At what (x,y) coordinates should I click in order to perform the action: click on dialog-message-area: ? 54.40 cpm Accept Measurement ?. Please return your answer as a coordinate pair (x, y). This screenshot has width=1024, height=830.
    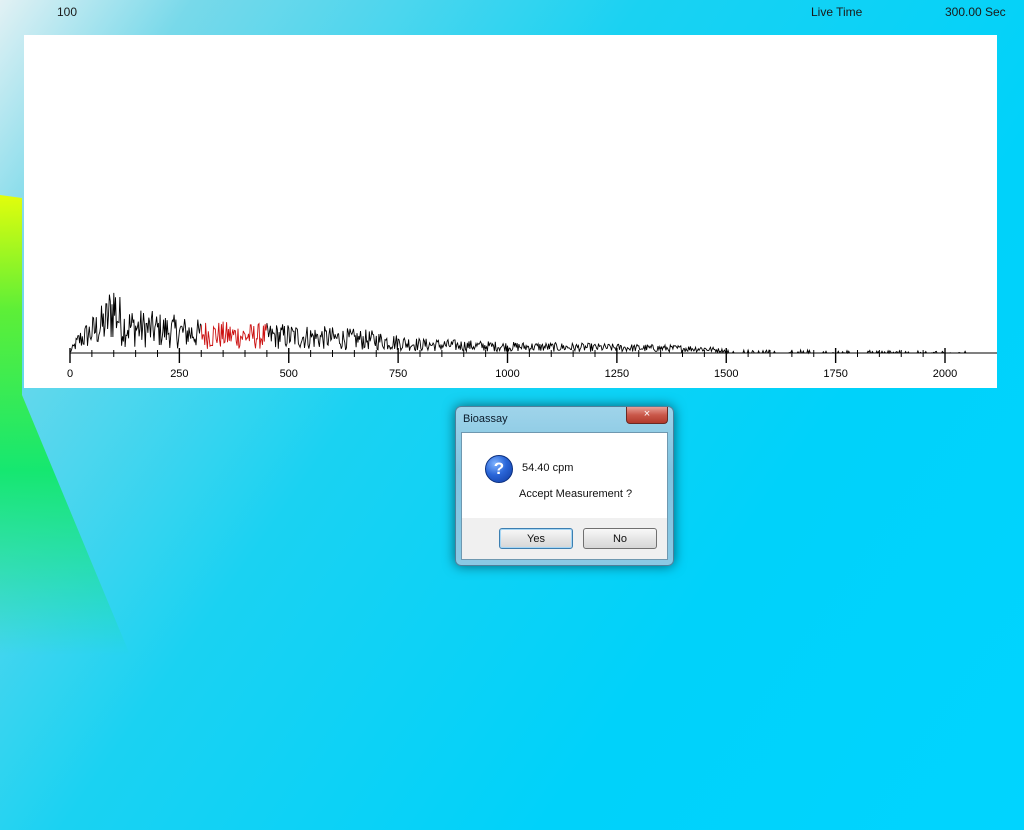
    Looking at the image, I should click on (564, 475).